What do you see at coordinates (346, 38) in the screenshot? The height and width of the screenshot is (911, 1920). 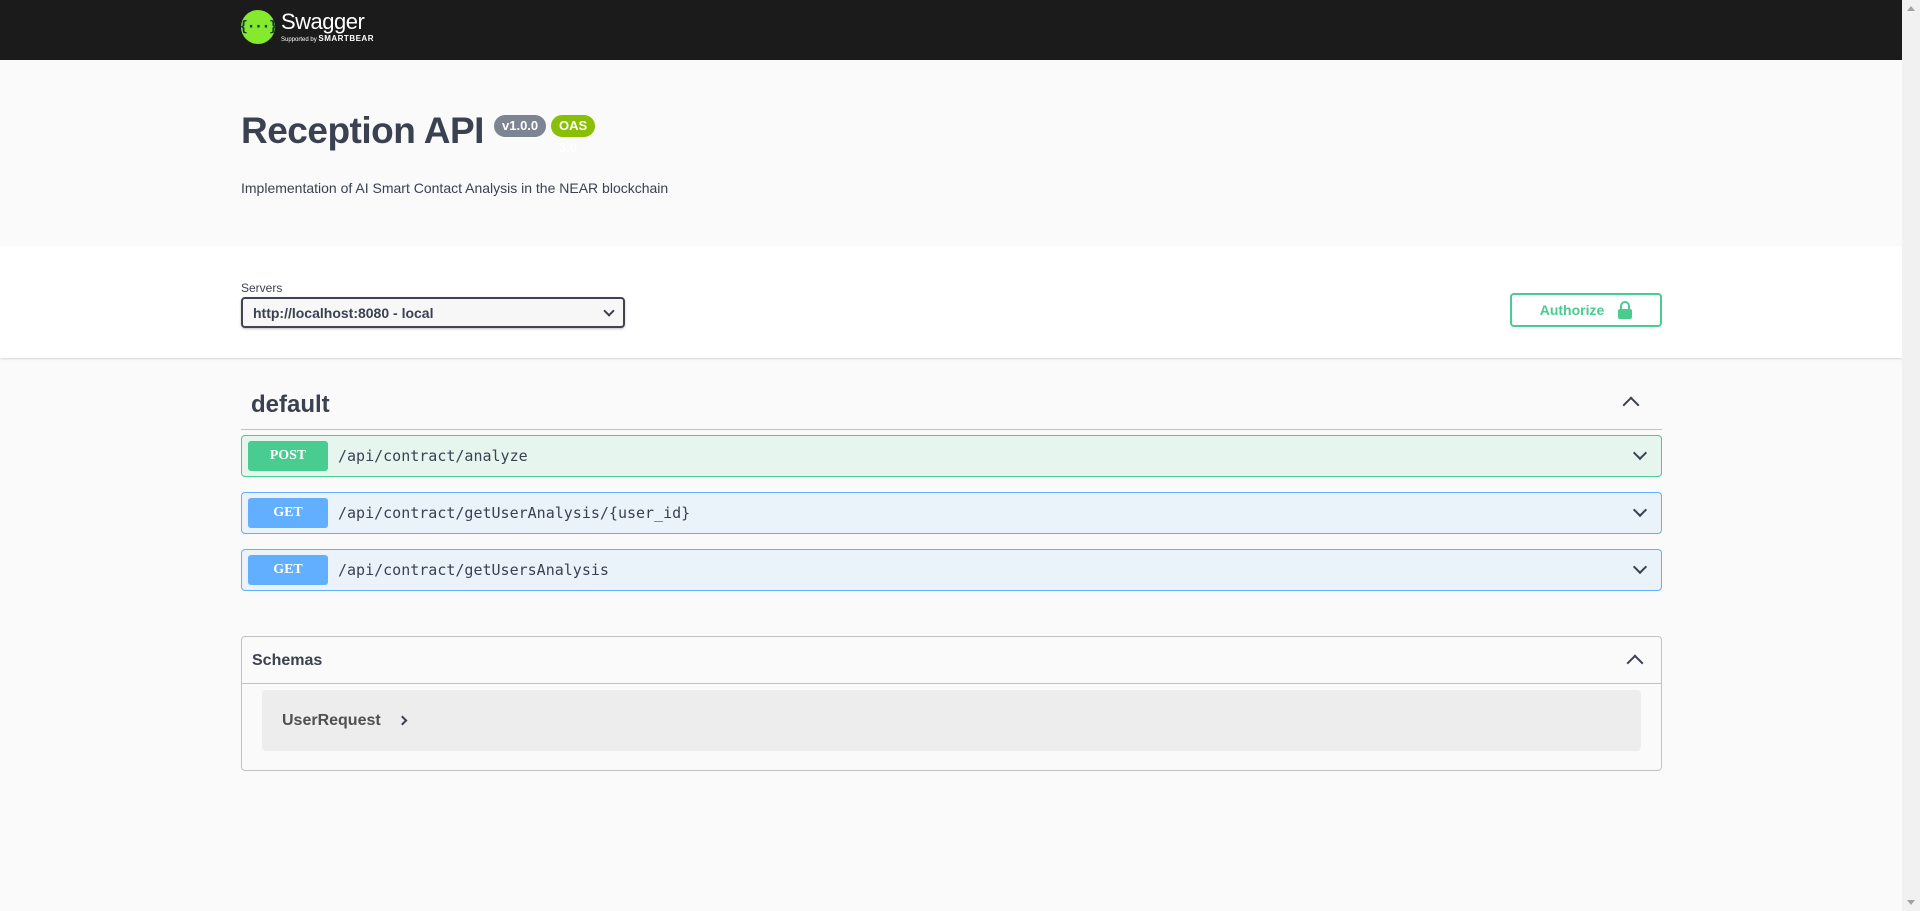 I see `logo-company: SMARTBEAR` at bounding box center [346, 38].